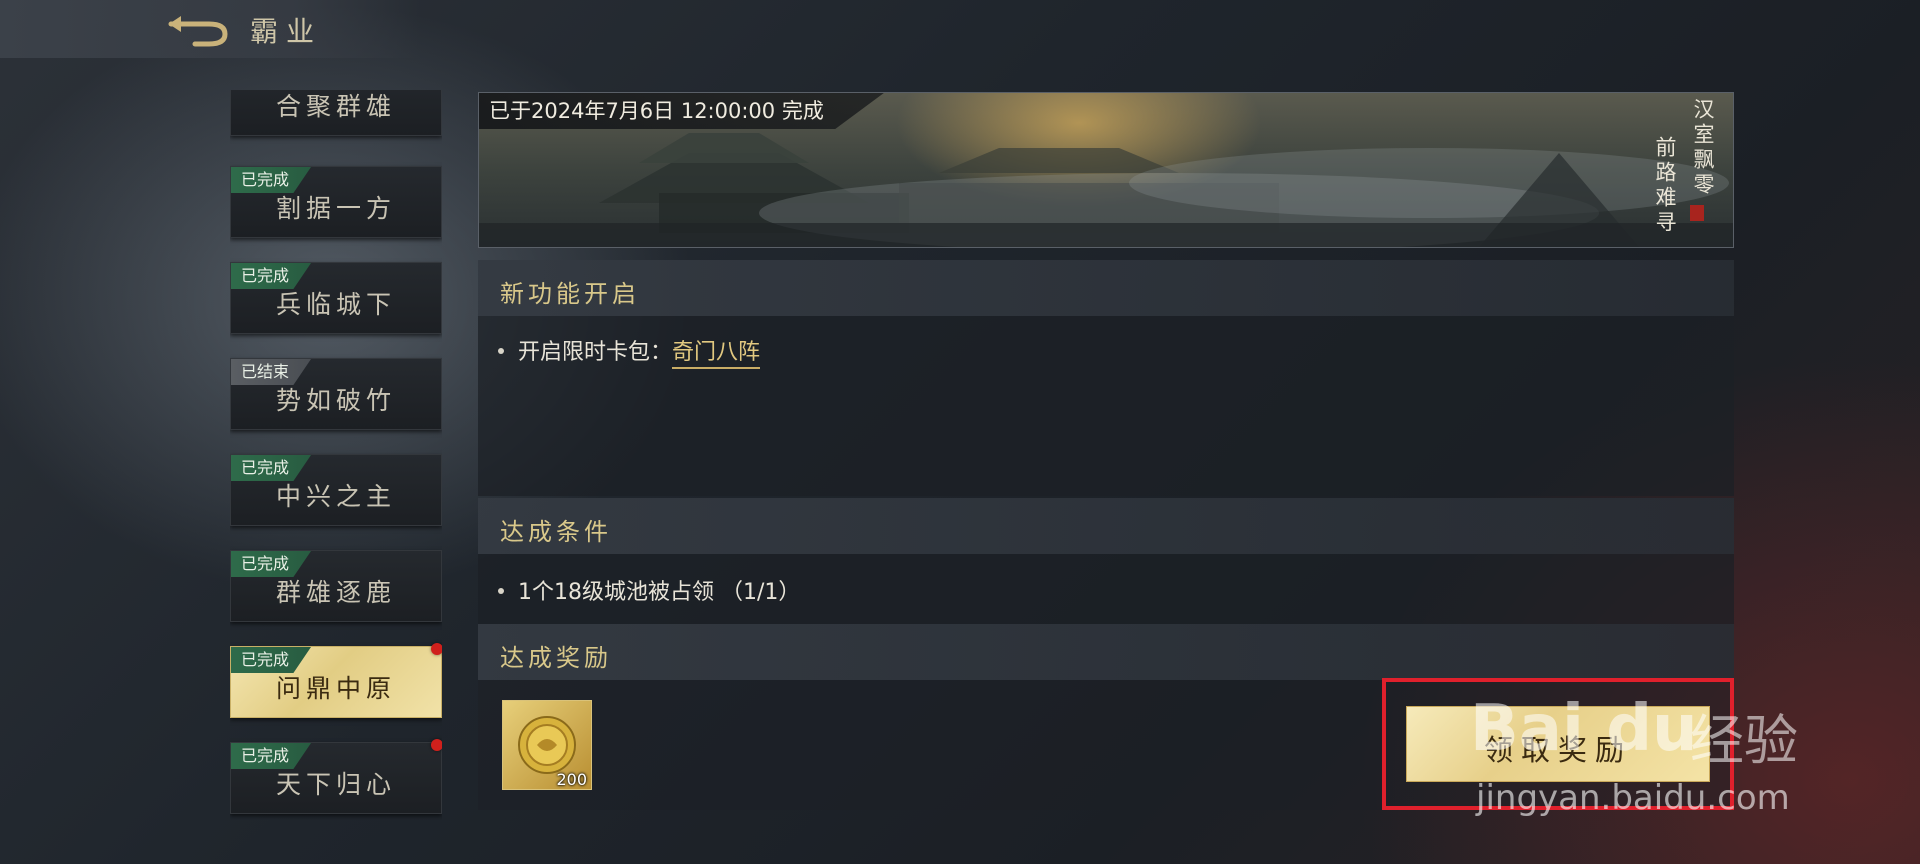  I want to click on condition-line: 1个18级城池被占领 （1/1）, so click(649, 590).